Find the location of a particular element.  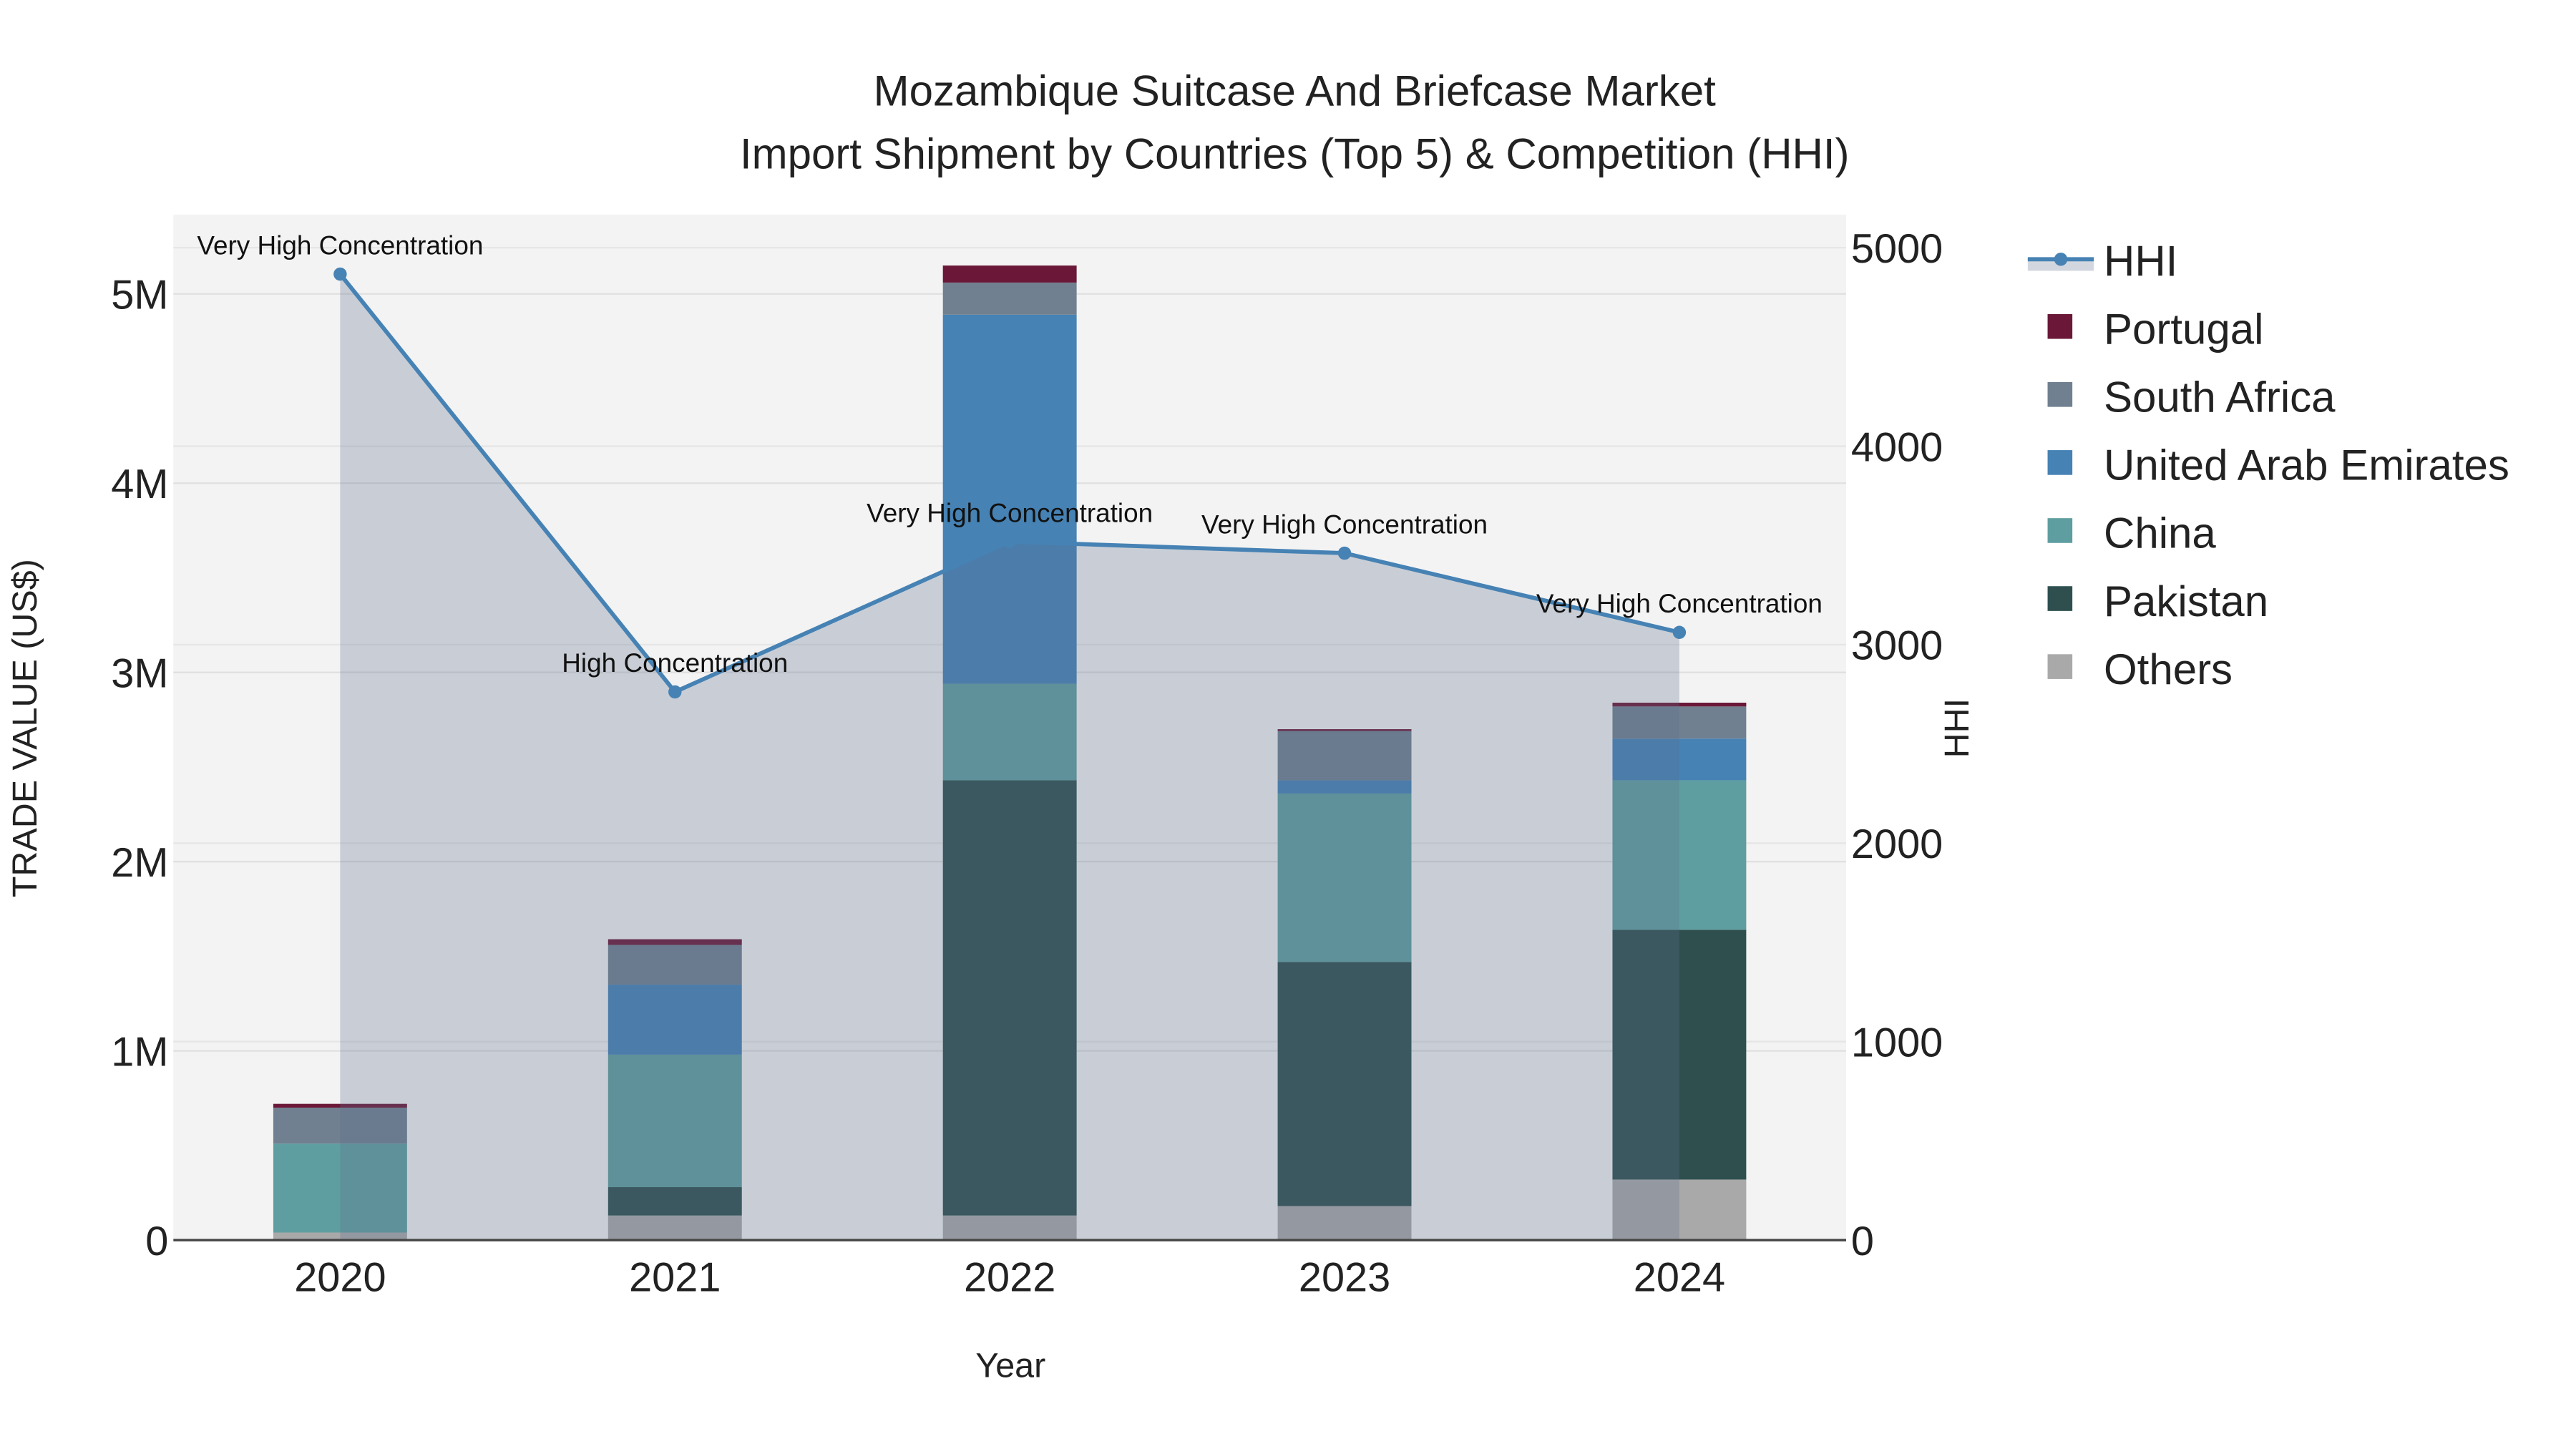

y-tick-label: 3M is located at coordinates (139, 673).